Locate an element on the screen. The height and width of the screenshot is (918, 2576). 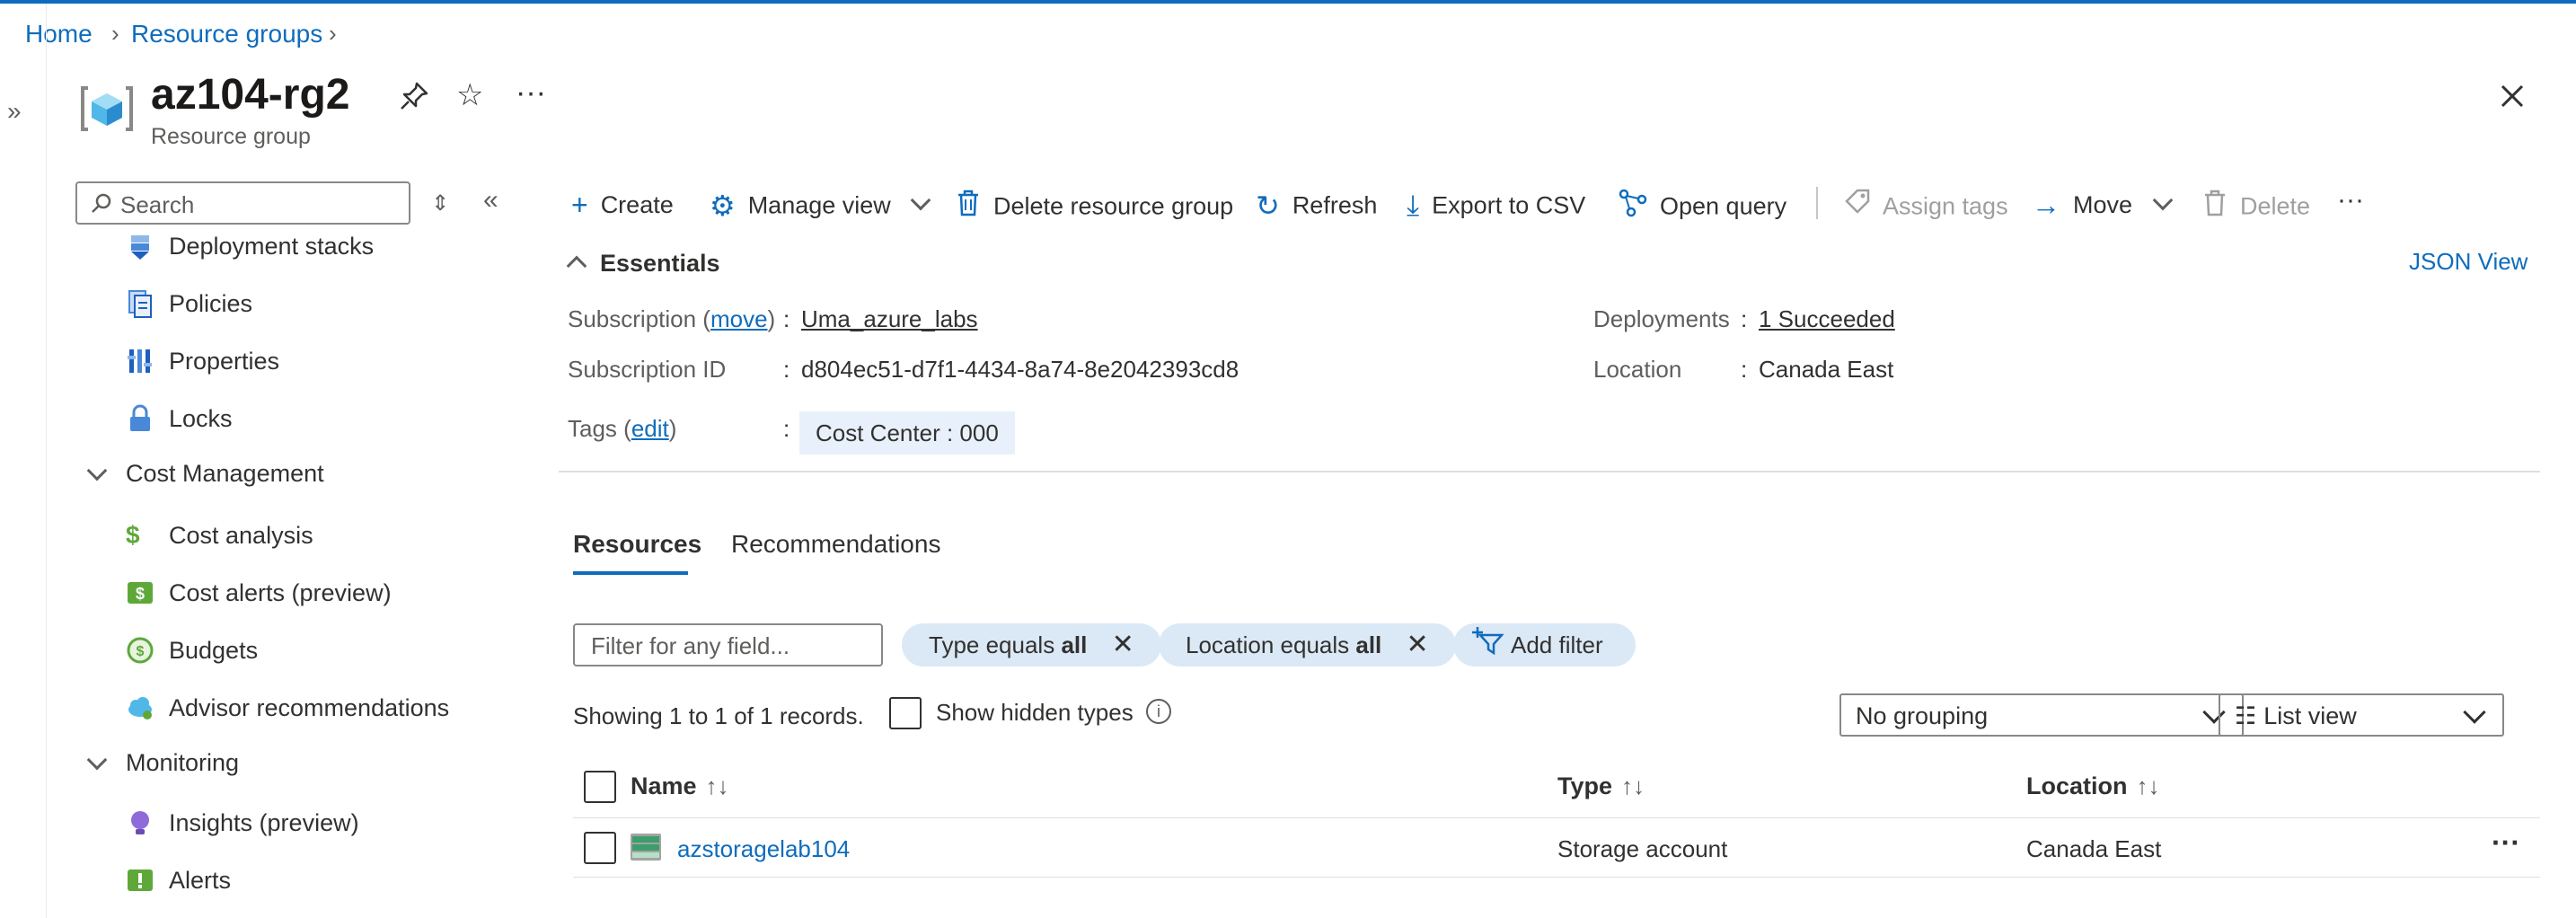
location-filter-pill: Location equals all ✕ is located at coordinates (1307, 644).